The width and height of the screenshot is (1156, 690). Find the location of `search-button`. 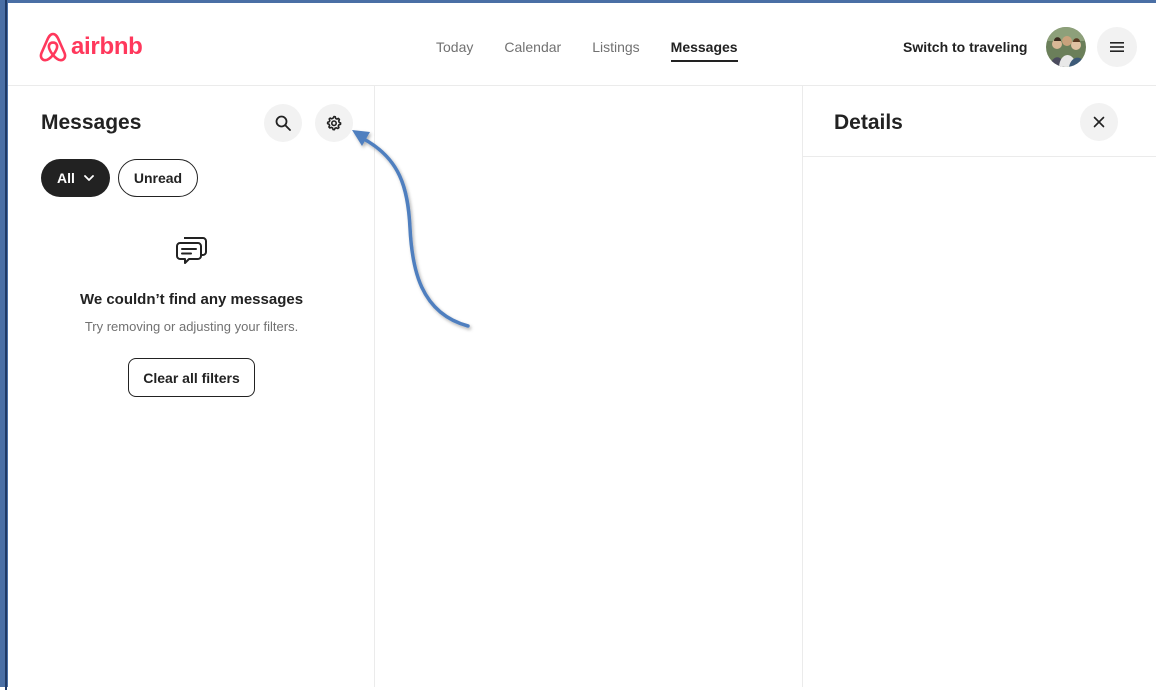

search-button is located at coordinates (283, 123).